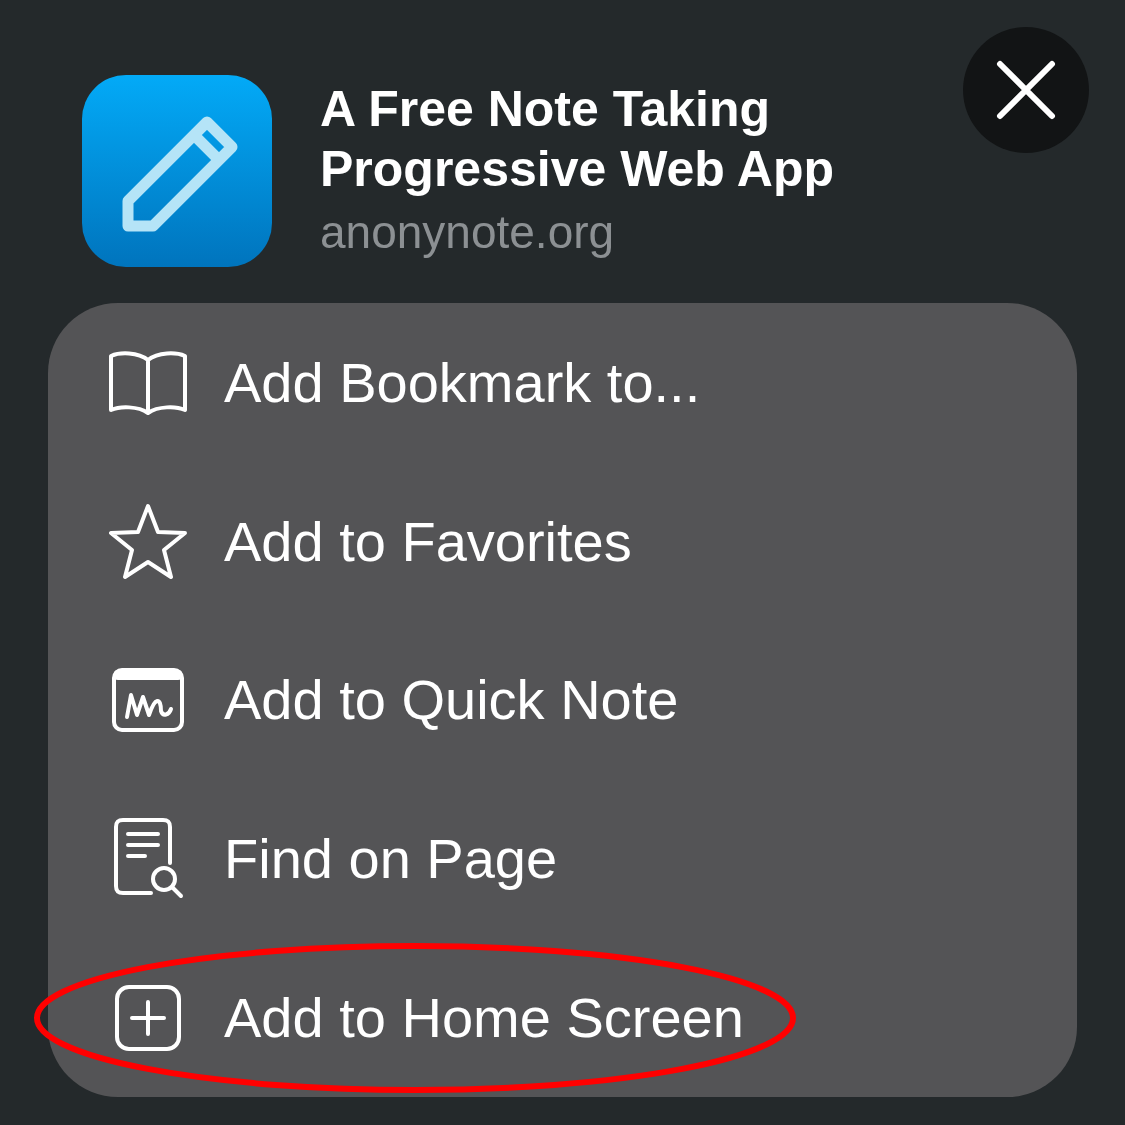  What do you see at coordinates (177, 171) in the screenshot?
I see `app-icon` at bounding box center [177, 171].